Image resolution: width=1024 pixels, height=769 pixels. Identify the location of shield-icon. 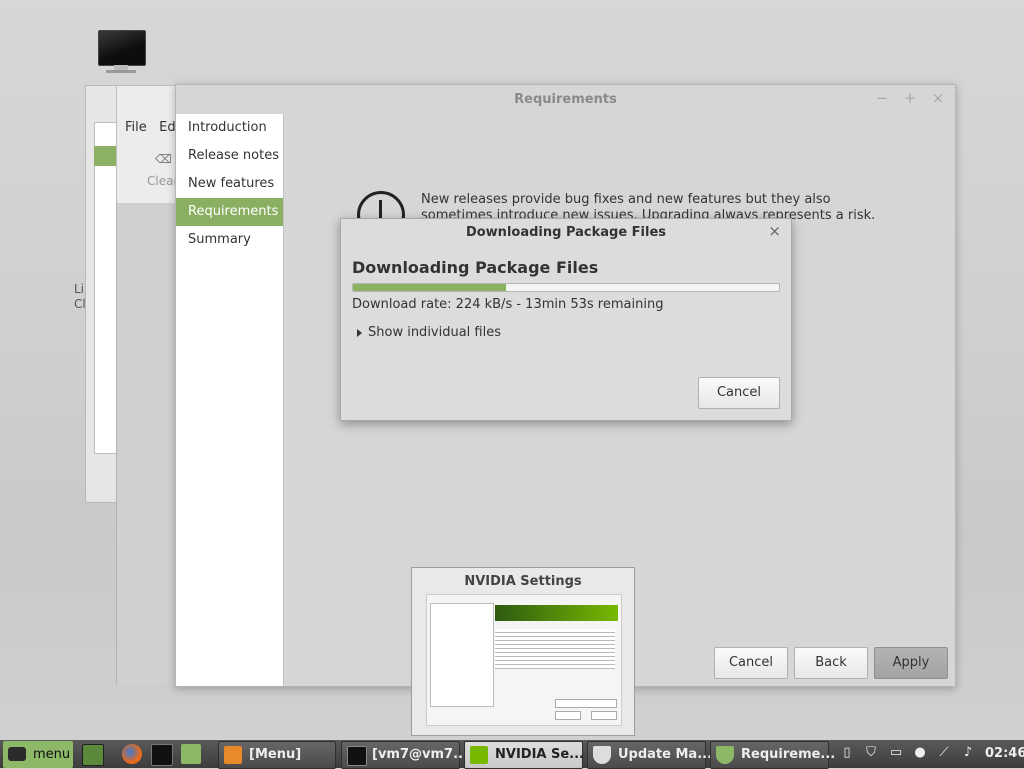
(602, 755).